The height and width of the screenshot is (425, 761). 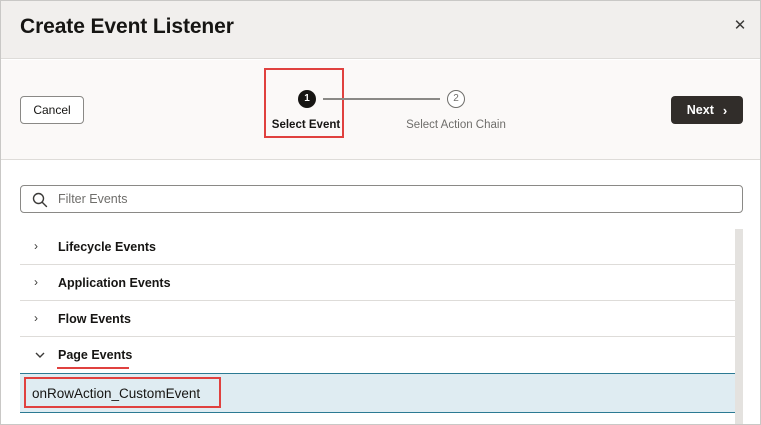 What do you see at coordinates (307, 99) in the screenshot?
I see `train-step-1-indicator: 1` at bounding box center [307, 99].